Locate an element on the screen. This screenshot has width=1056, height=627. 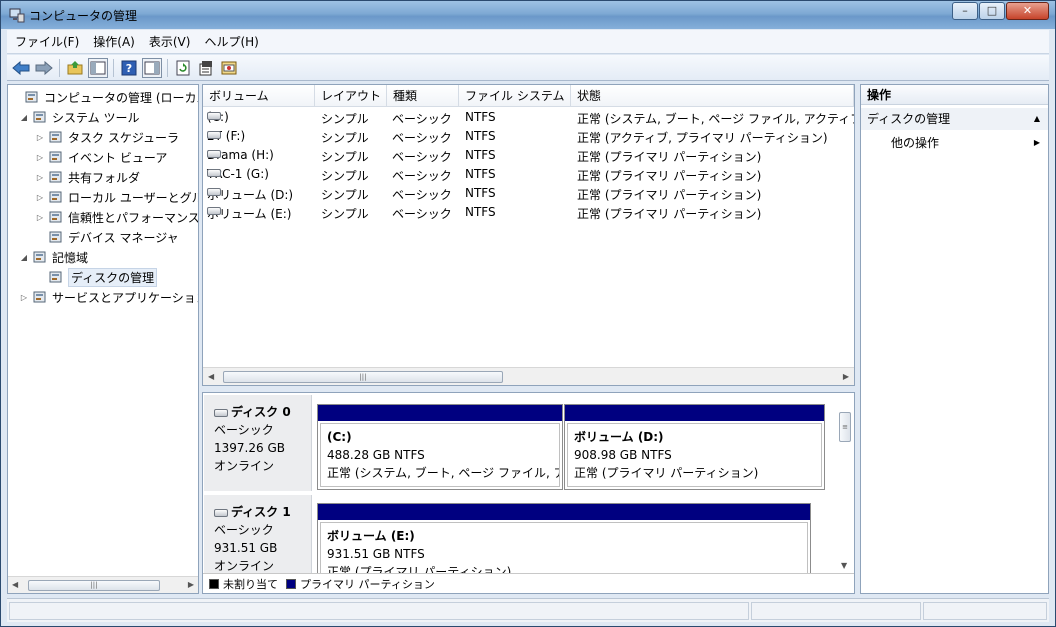
maximize-button: □ is located at coordinates (992, 11).